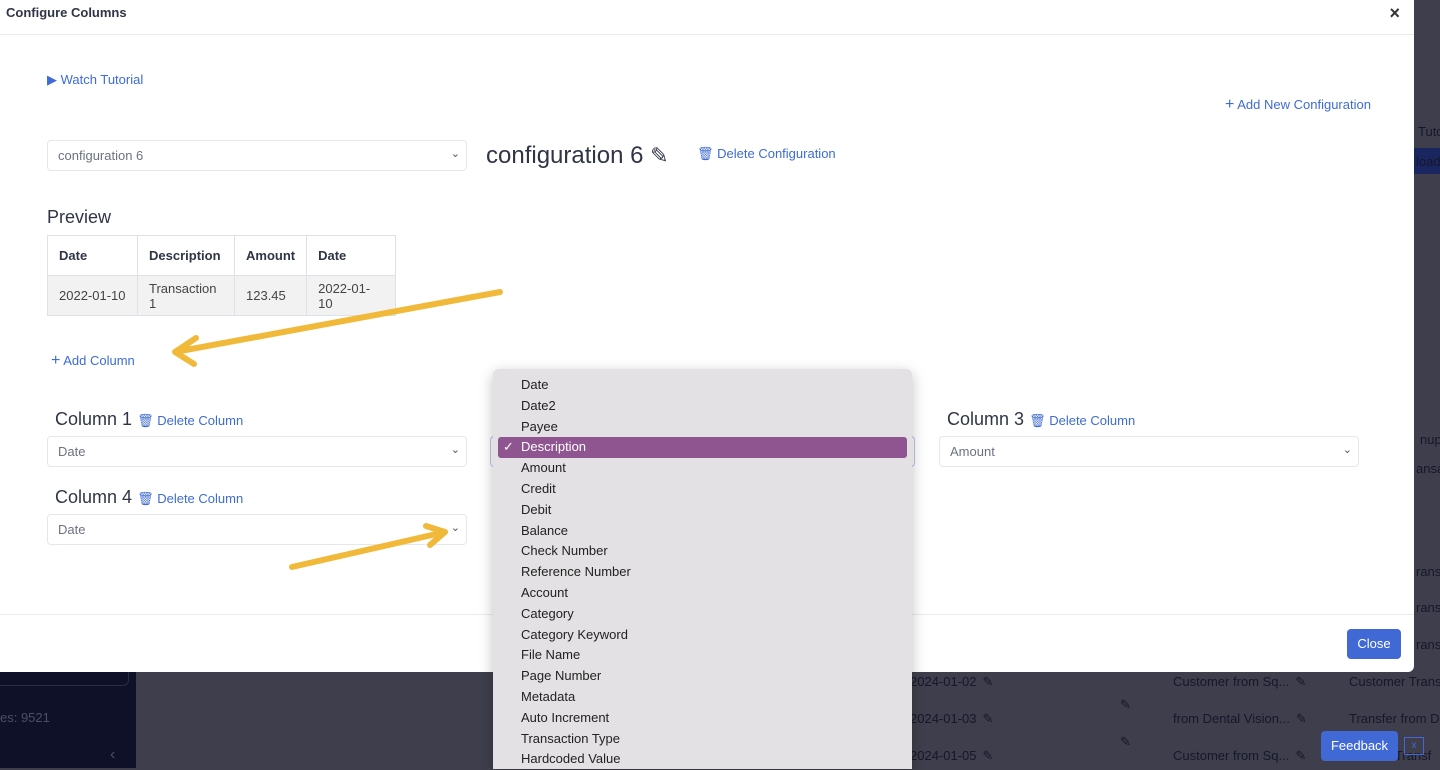 This screenshot has width=1440, height=770. Describe the element at coordinates (702, 448) in the screenshot. I see `dropdown-option: ✓ Description` at that location.